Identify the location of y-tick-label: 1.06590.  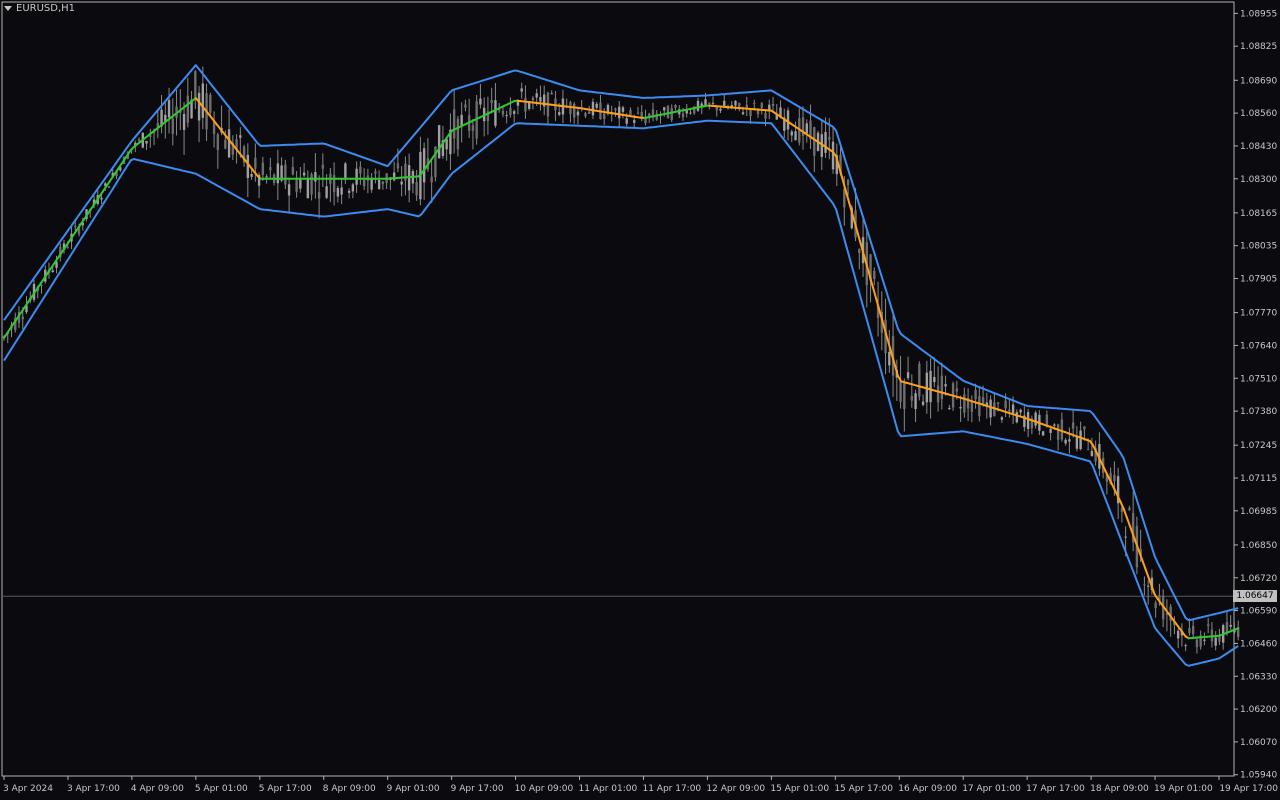
(1258, 612).